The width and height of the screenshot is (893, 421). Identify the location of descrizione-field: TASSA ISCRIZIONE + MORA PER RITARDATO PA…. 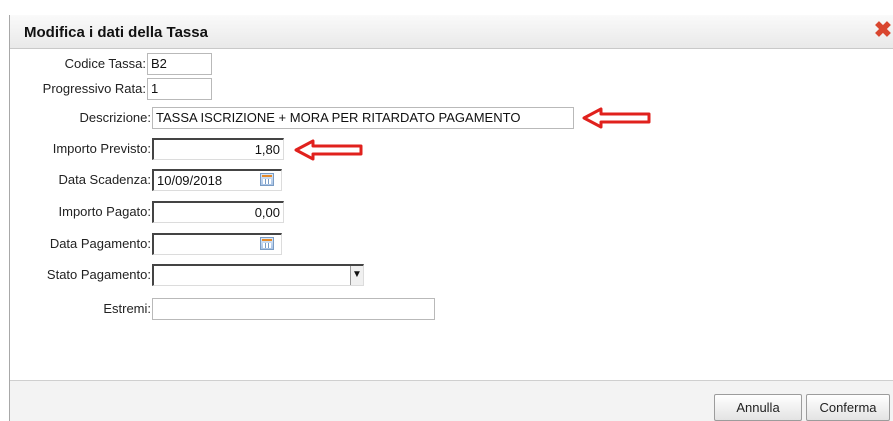
(363, 118).